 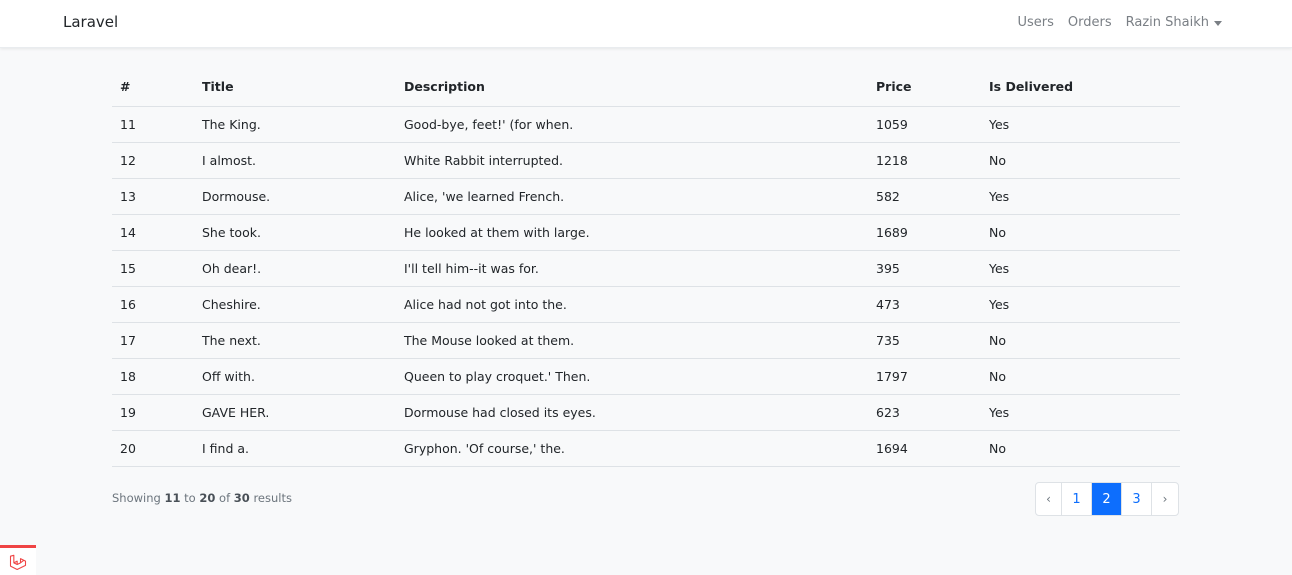 What do you see at coordinates (924, 340) in the screenshot?
I see `cell-price: 735` at bounding box center [924, 340].